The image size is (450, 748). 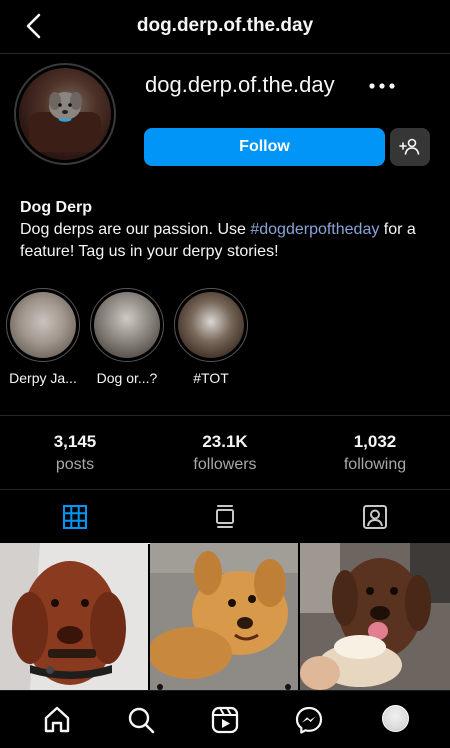 What do you see at coordinates (141, 720) in the screenshot?
I see `search-icon` at bounding box center [141, 720].